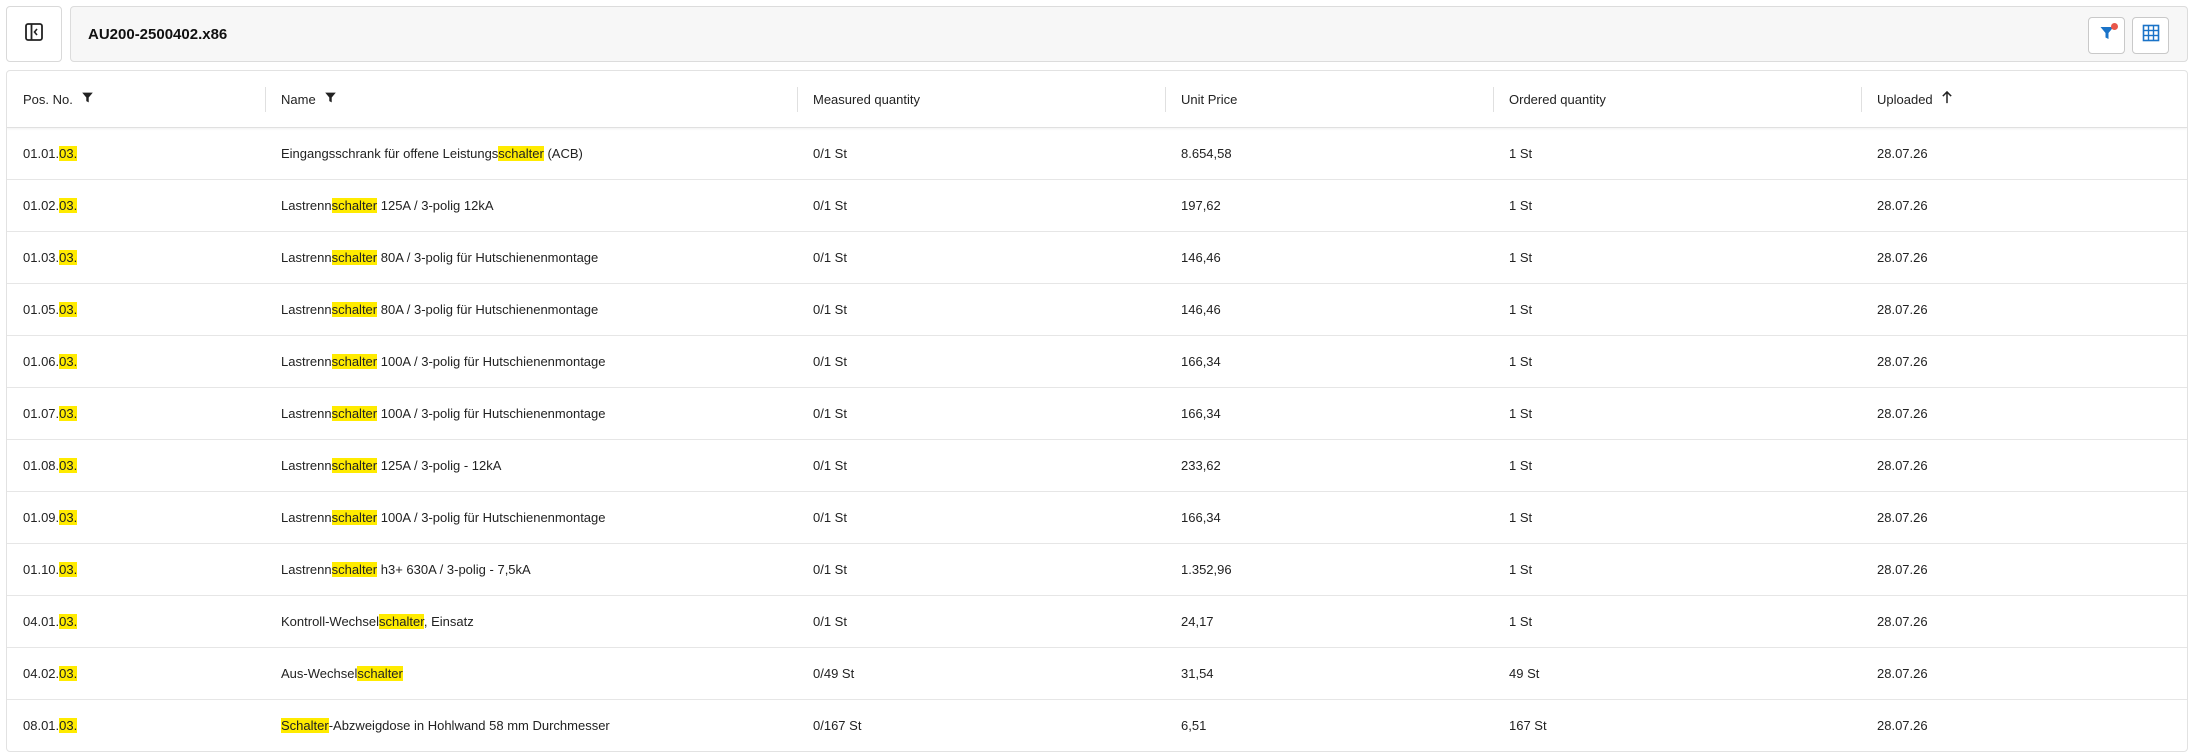 This screenshot has width=2194, height=756. I want to click on cell-name-text: Kontroll-Wechsel, so click(330, 621).